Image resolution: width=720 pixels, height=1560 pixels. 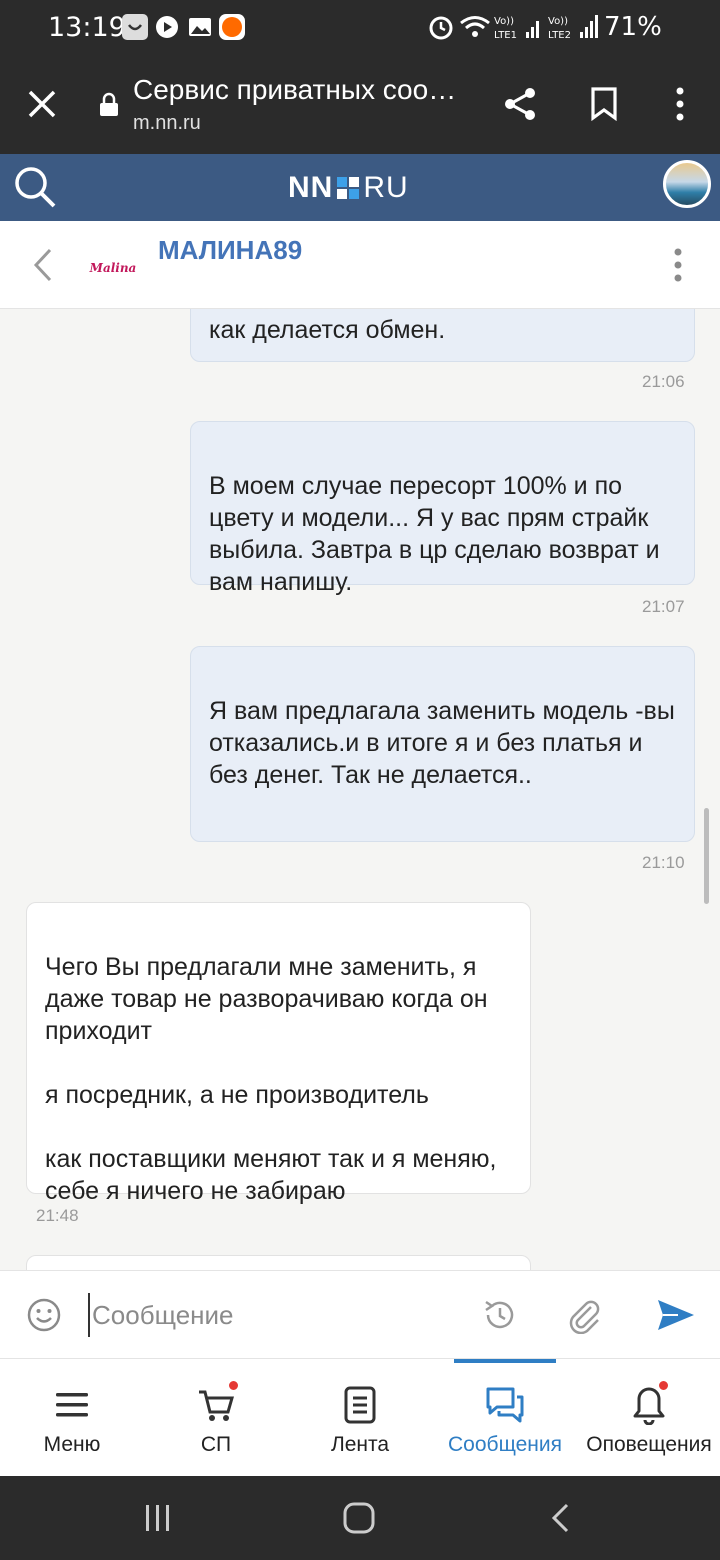 I want to click on message-composer, so click(x=360, y=1314).